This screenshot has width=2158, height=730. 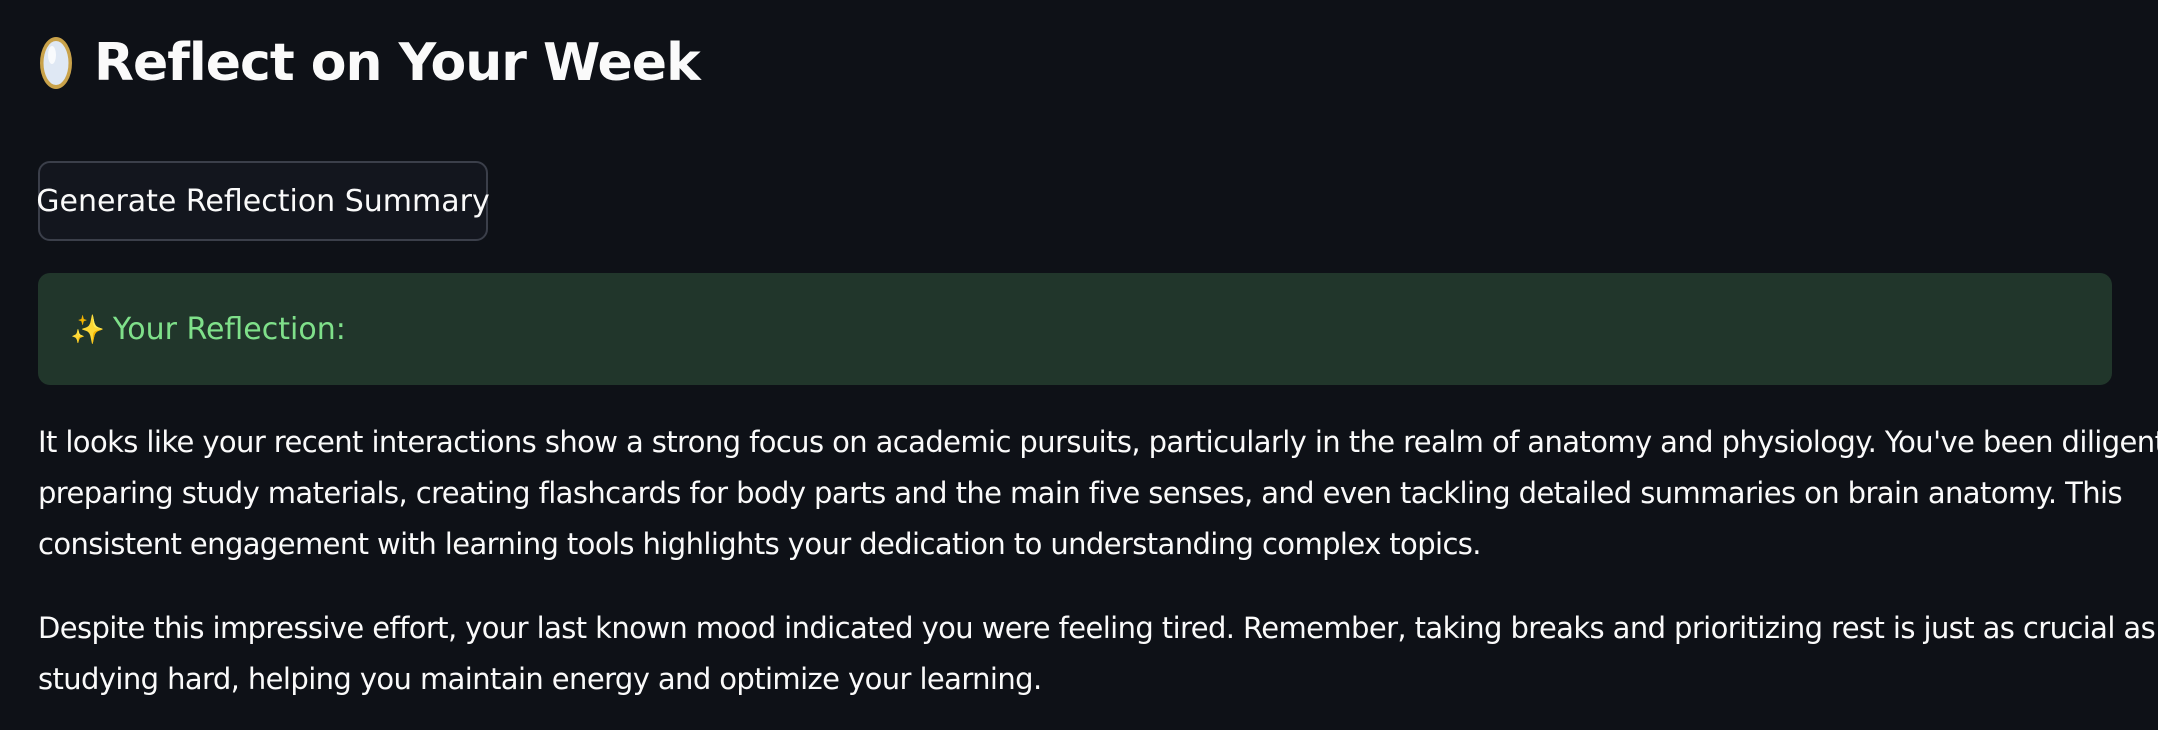 What do you see at coordinates (229, 329) in the screenshot?
I see `reflection-heading: Your Reflection:` at bounding box center [229, 329].